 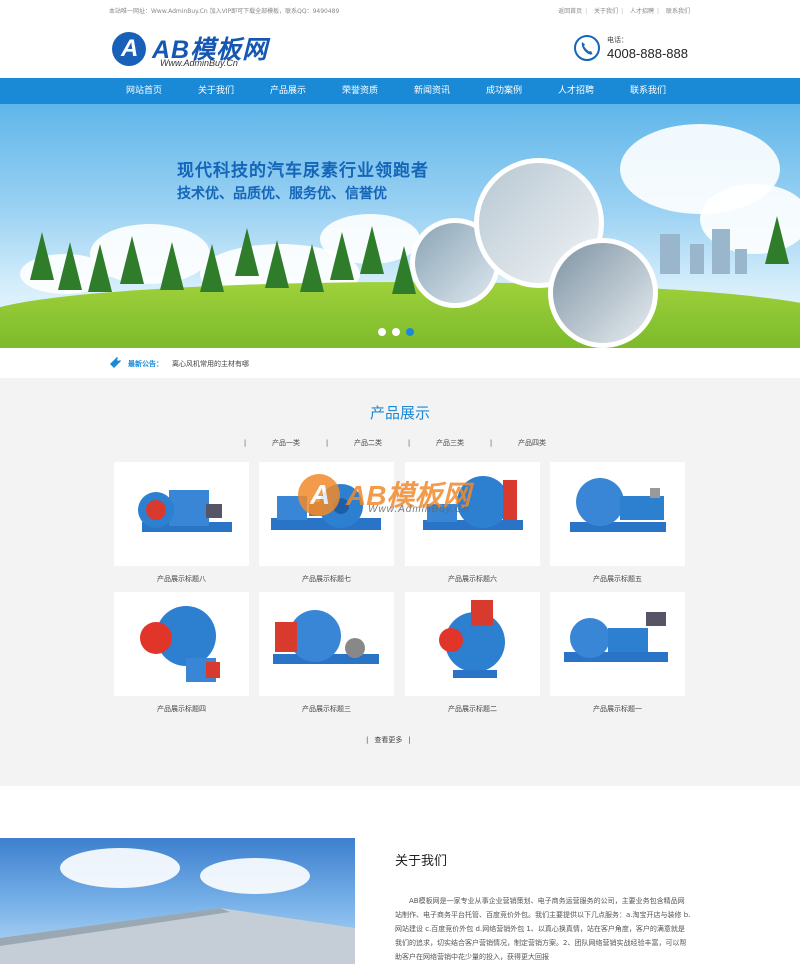 What do you see at coordinates (326, 579) in the screenshot?
I see `product-caption: 产品展示标题七` at bounding box center [326, 579].